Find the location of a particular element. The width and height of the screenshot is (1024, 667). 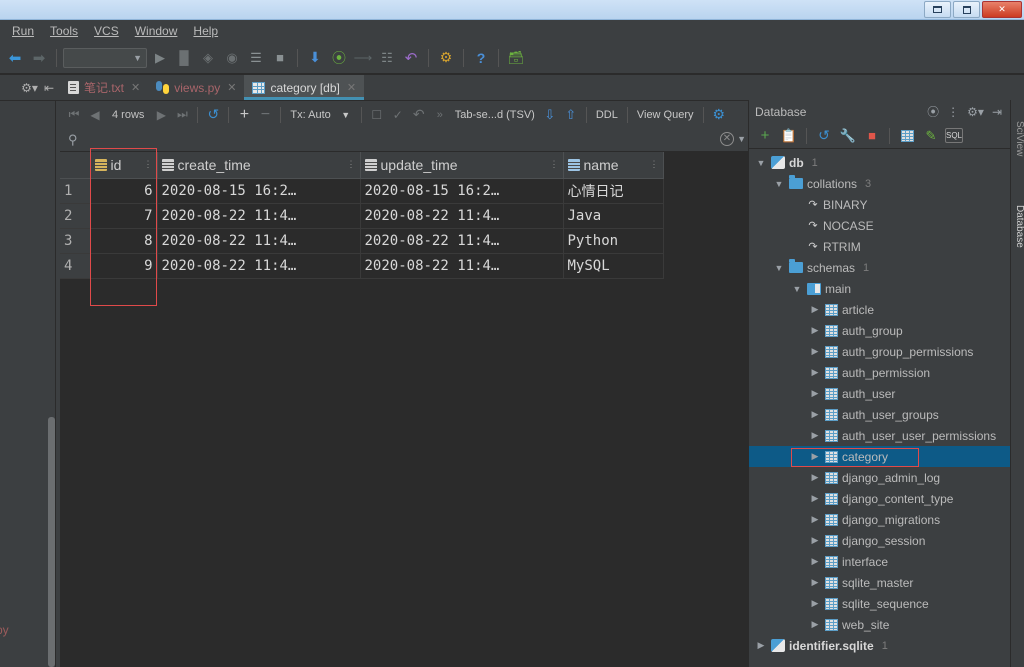

commit-icon: ⦿ is located at coordinates (339, 58).